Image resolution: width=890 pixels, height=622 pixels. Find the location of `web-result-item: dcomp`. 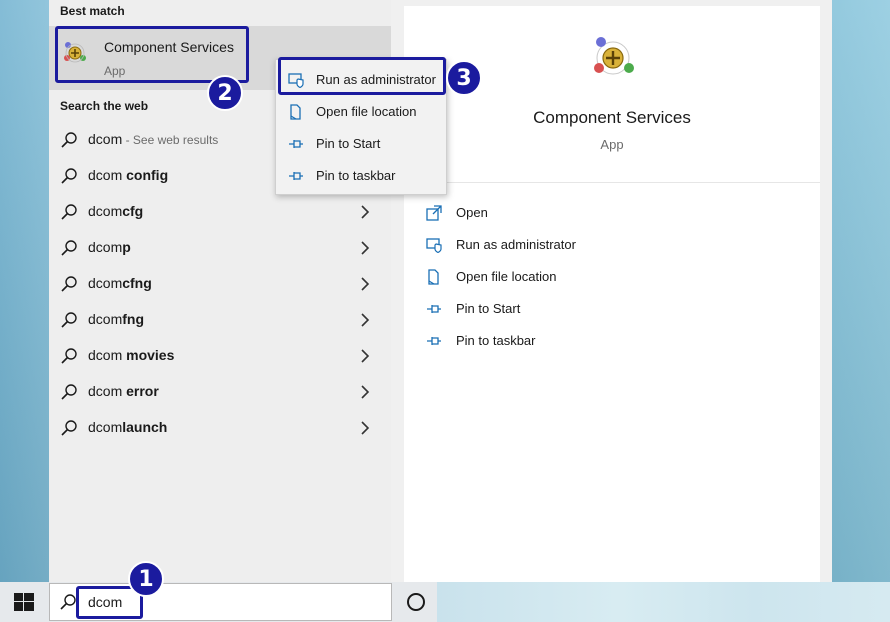

web-result-item: dcomp is located at coordinates (220, 248).